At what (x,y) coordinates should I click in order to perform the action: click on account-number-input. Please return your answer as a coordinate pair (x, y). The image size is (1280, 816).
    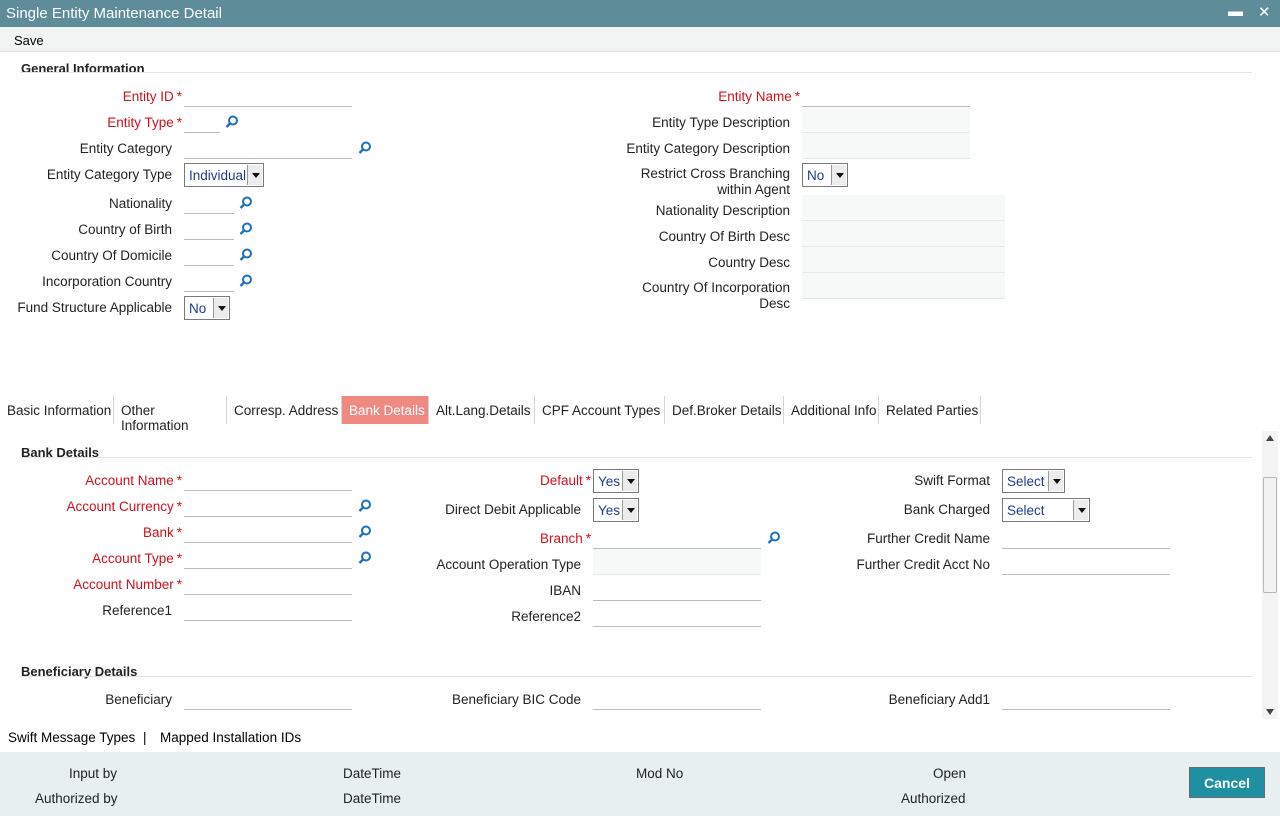
    Looking at the image, I should click on (268, 582).